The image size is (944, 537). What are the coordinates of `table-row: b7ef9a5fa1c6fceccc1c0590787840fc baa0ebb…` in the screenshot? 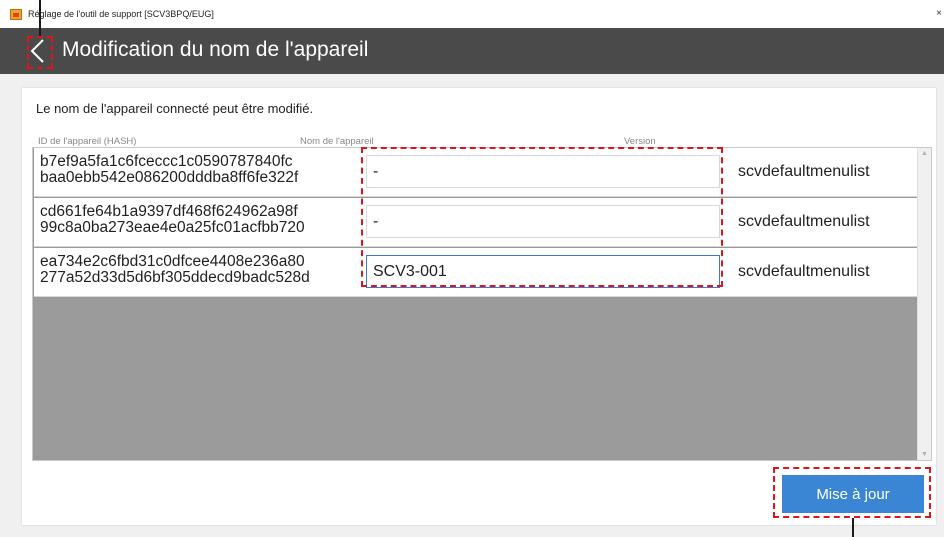 It's located at (476, 172).